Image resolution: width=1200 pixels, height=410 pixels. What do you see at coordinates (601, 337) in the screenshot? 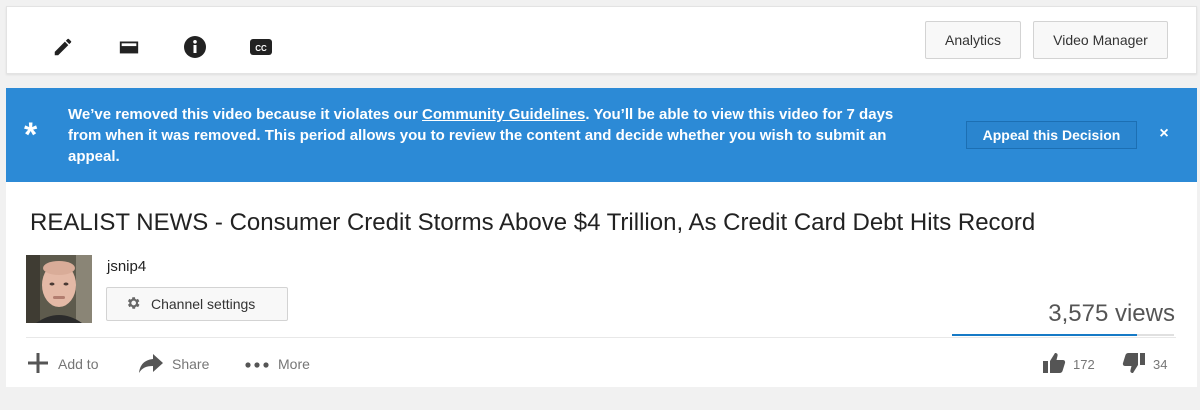
I see `divider` at bounding box center [601, 337].